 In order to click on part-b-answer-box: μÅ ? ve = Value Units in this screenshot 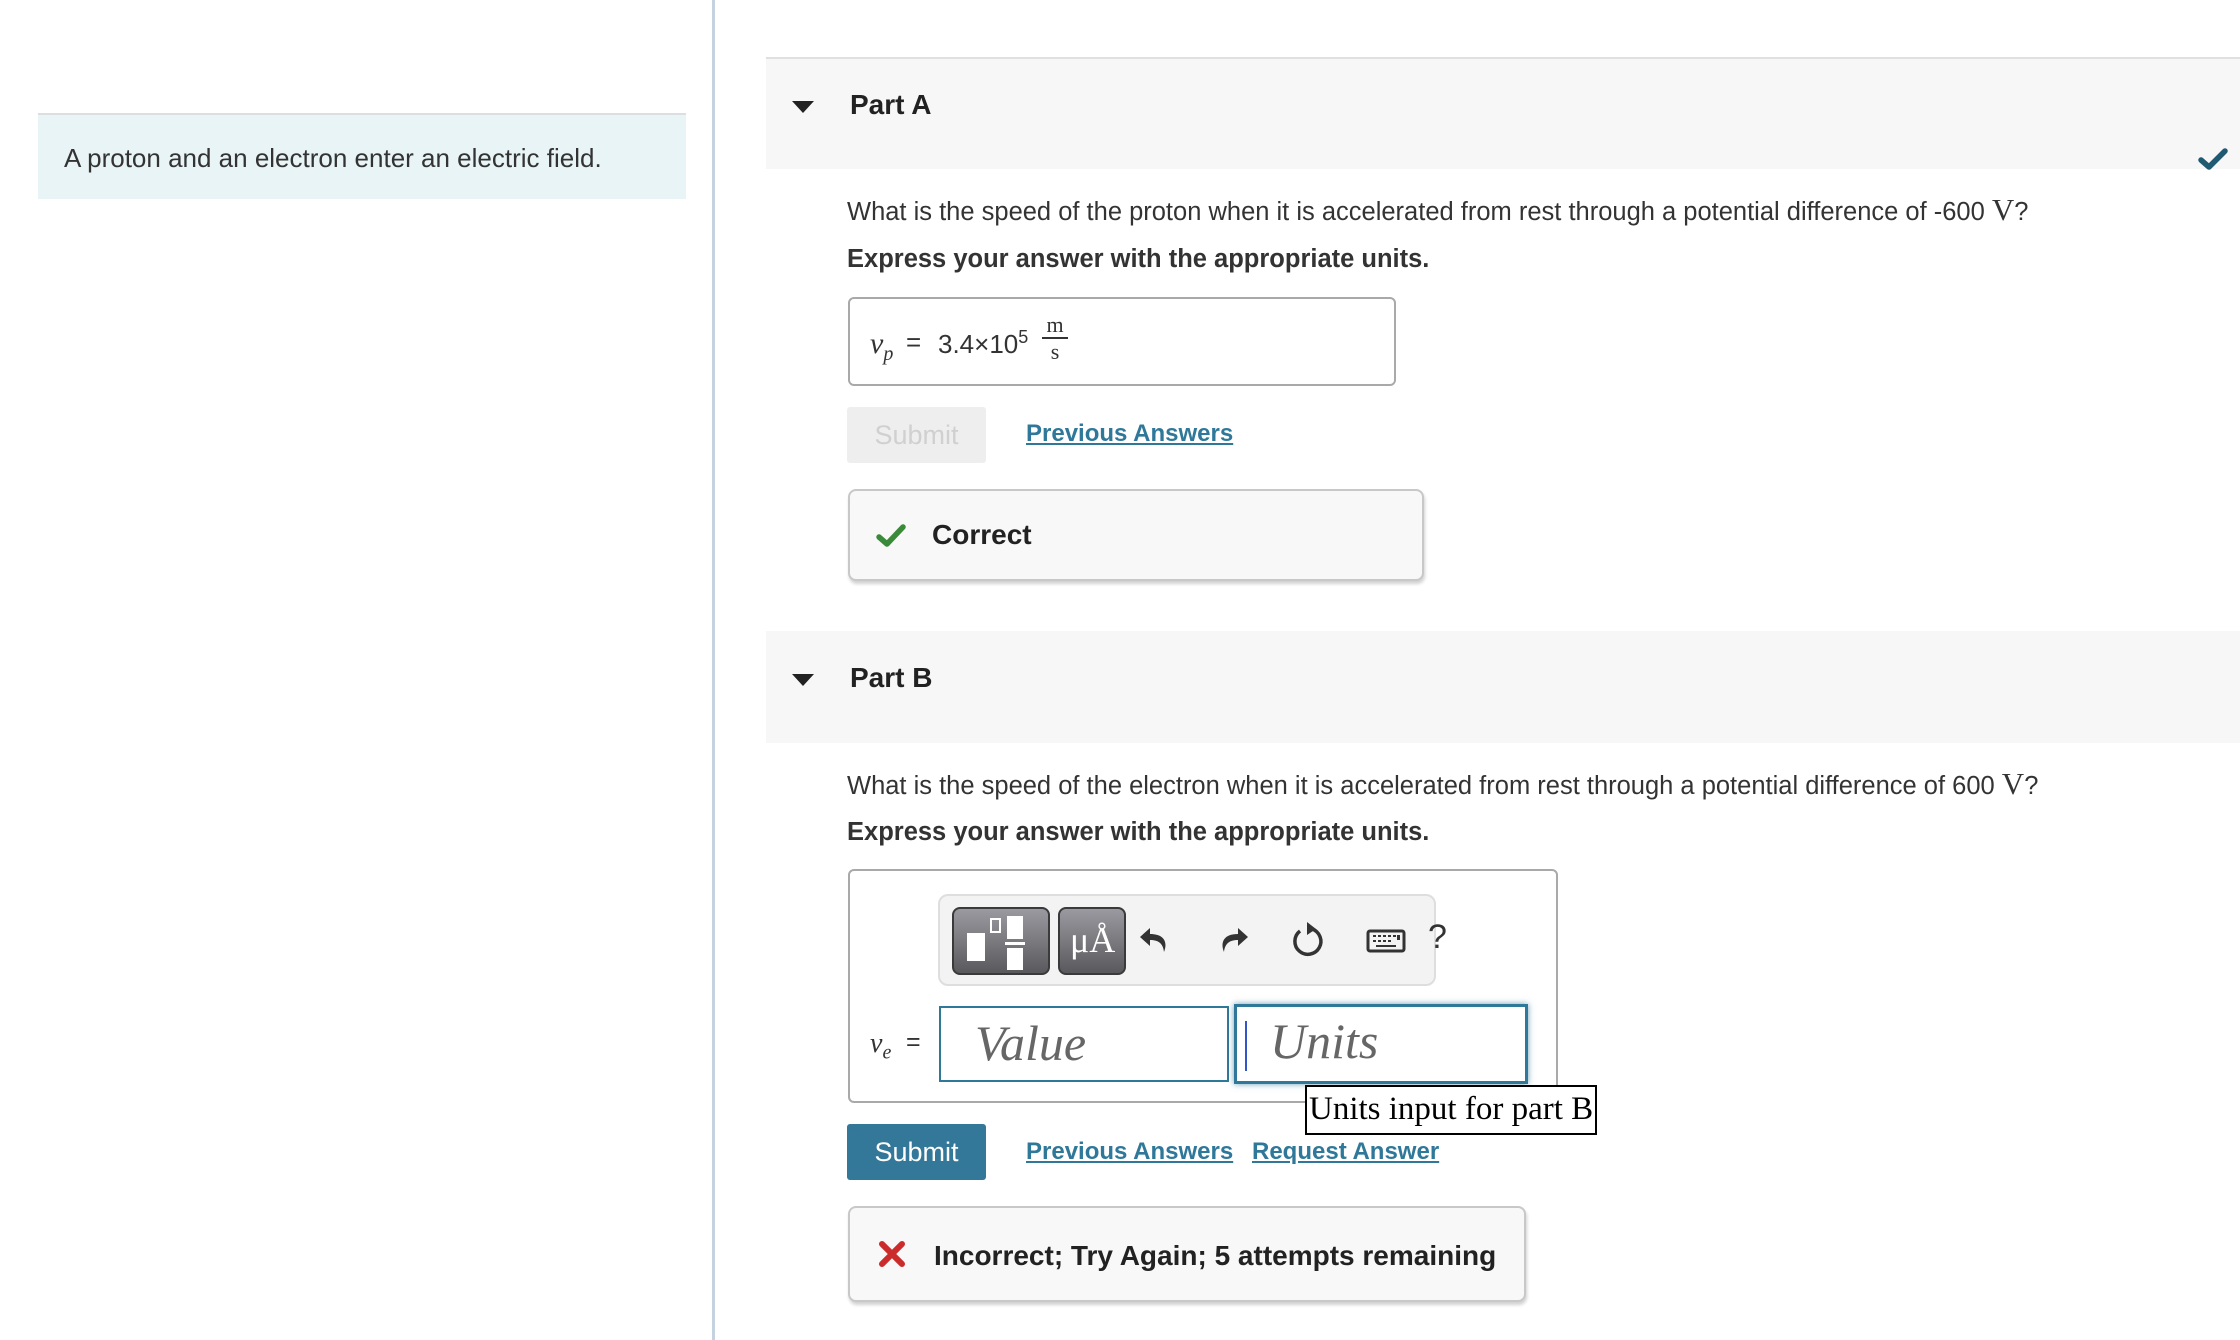, I will do `click(1203, 986)`.